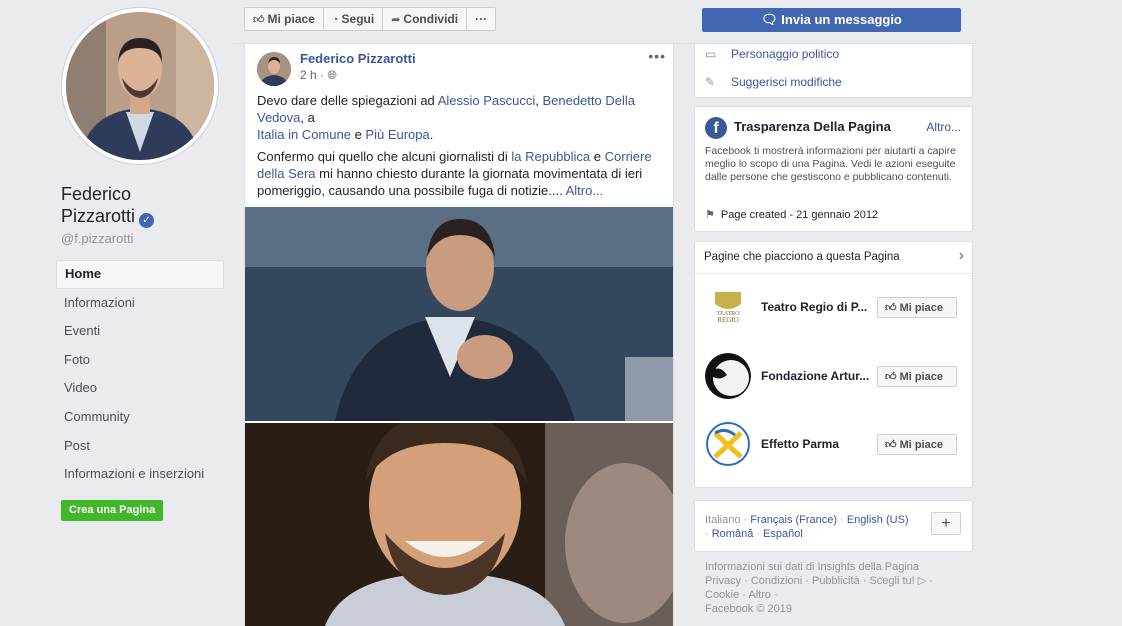  I want to click on nav-item-informazioni-inserzioni: Informazioni e inserzioni, so click(140, 474).